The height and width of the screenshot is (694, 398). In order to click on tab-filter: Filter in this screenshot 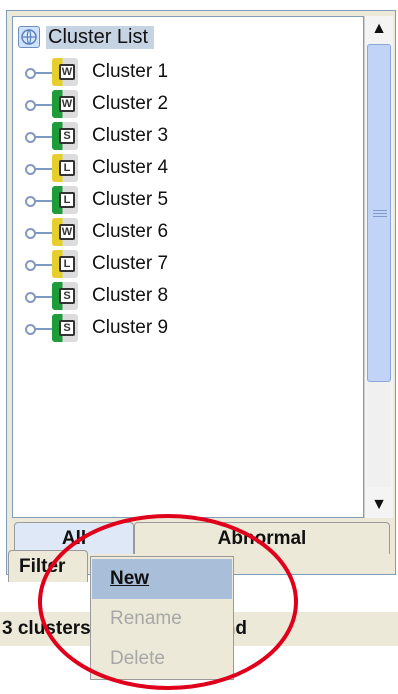, I will do `click(48, 566)`.